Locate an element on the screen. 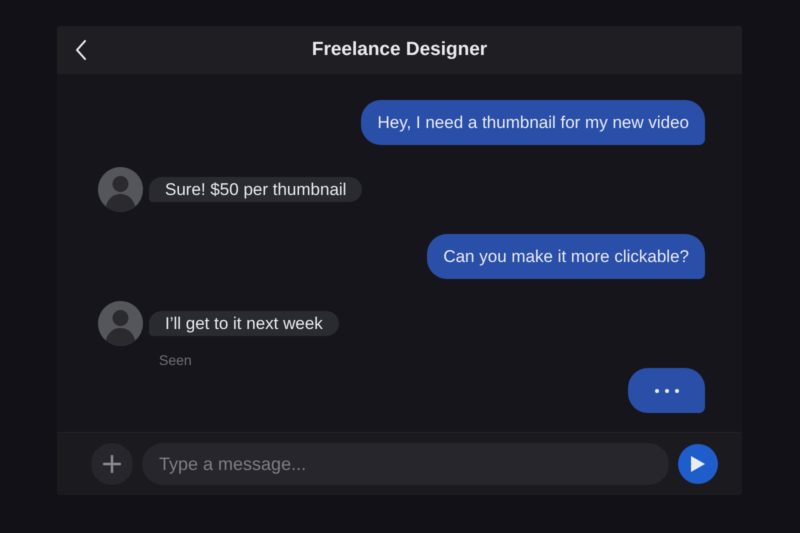 Image resolution: width=800 pixels, height=533 pixels. send-icon is located at coordinates (698, 464).